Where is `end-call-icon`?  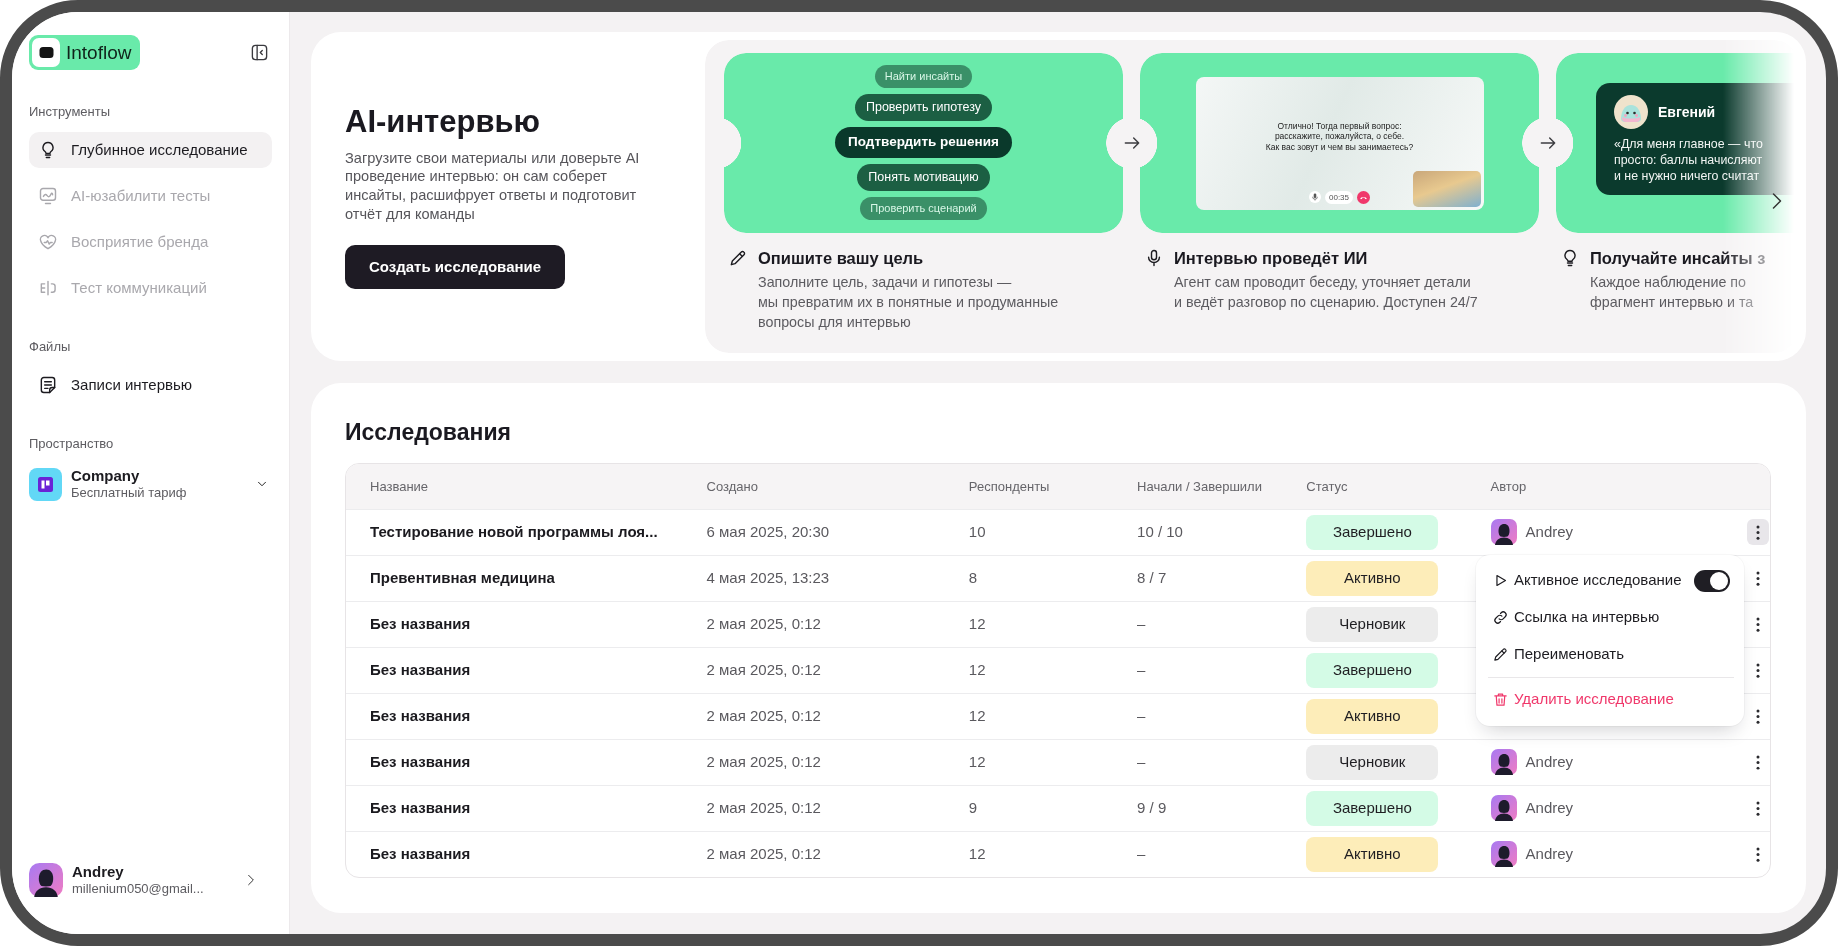 end-call-icon is located at coordinates (1363, 197).